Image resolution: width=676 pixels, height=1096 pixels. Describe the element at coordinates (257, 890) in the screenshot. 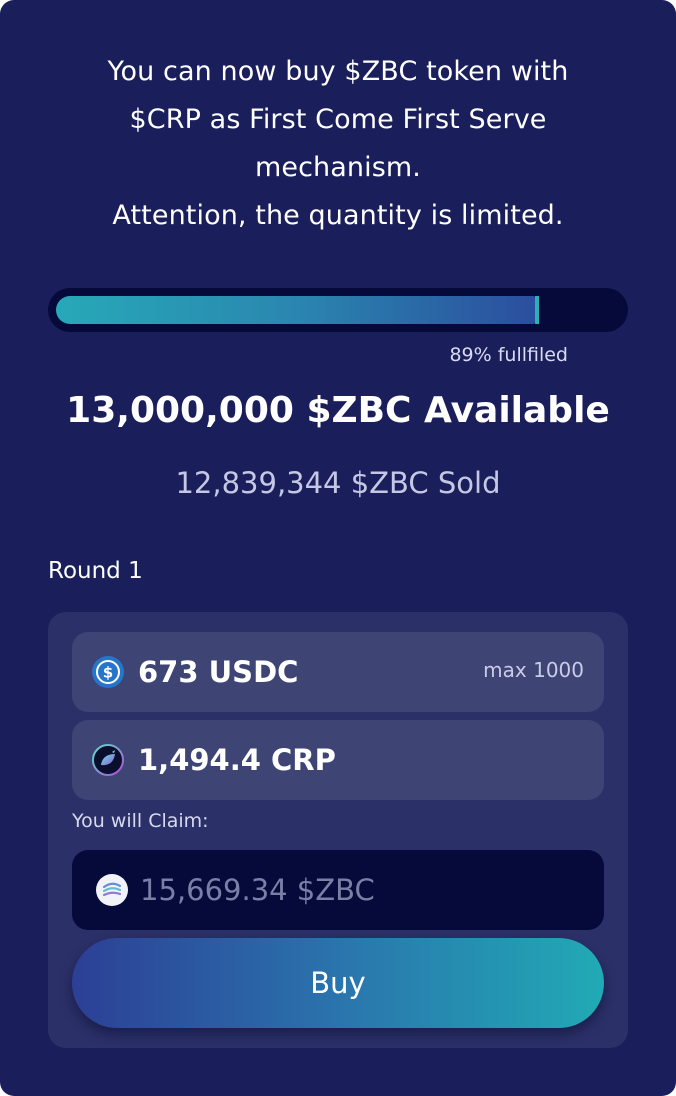

I see `claim-amount-value: 15,669.34 $ZBC` at that location.